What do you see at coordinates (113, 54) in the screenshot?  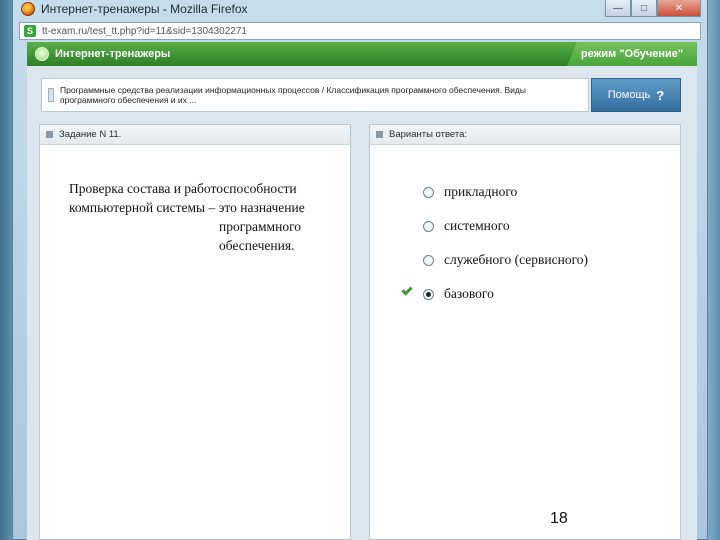 I see `app-title: Интернет-тренажеры` at bounding box center [113, 54].